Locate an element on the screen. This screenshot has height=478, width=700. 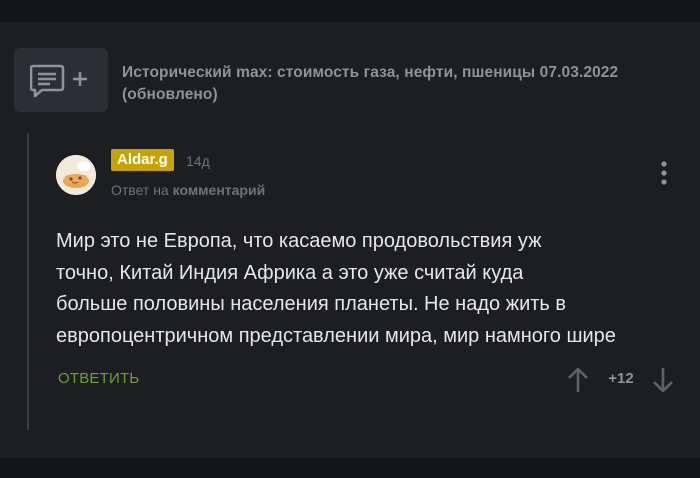
comment-time: 14д is located at coordinates (198, 161).